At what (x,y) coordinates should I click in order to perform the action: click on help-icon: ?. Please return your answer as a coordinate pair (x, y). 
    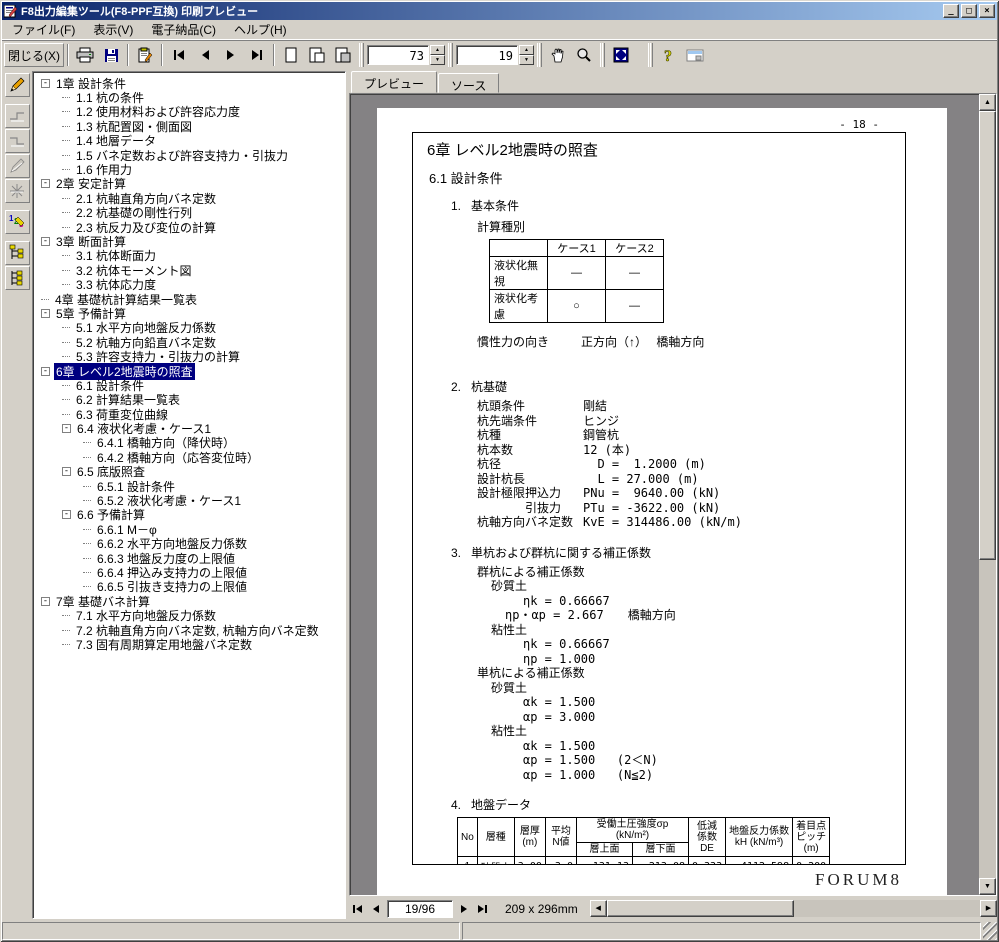
    Looking at the image, I should click on (668, 56).